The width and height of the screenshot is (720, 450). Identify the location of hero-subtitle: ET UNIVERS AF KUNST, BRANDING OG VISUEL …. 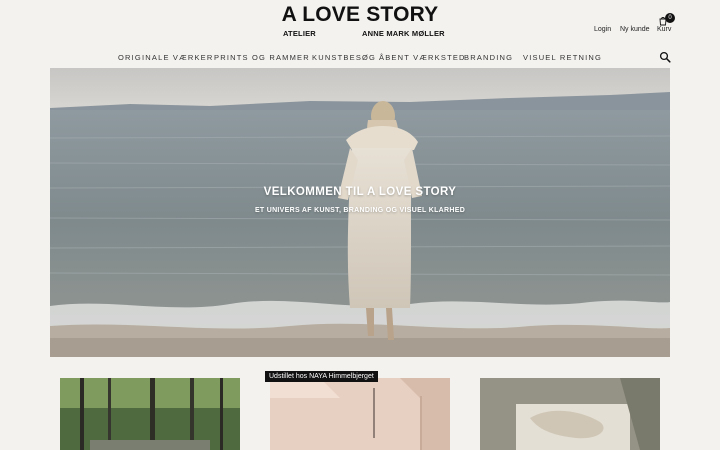
(360, 210).